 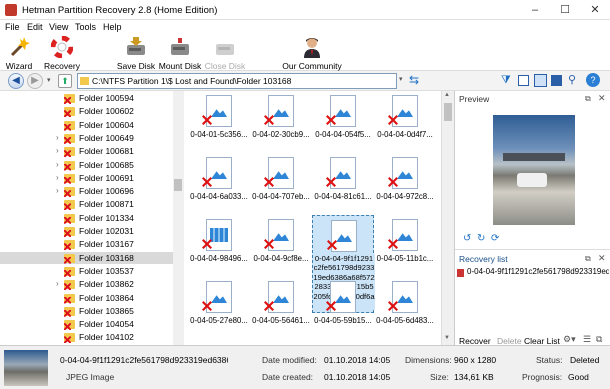 What do you see at coordinates (86, 298) in the screenshot?
I see `tree-item: Folder 103864` at bounding box center [86, 298].